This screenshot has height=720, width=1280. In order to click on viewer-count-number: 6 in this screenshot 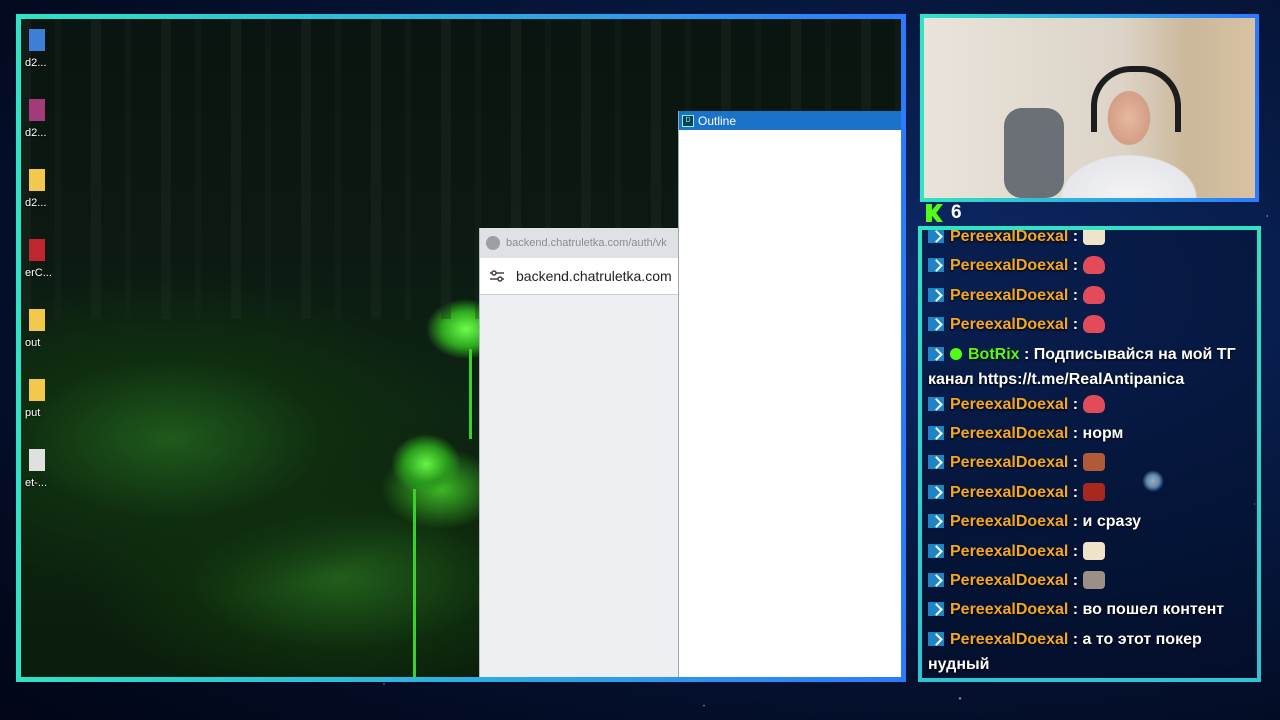, I will do `click(956, 212)`.